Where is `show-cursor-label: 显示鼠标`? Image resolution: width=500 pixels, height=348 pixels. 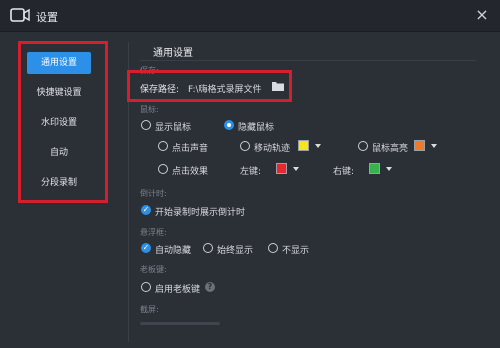 show-cursor-label: 显示鼠标 is located at coordinates (173, 128).